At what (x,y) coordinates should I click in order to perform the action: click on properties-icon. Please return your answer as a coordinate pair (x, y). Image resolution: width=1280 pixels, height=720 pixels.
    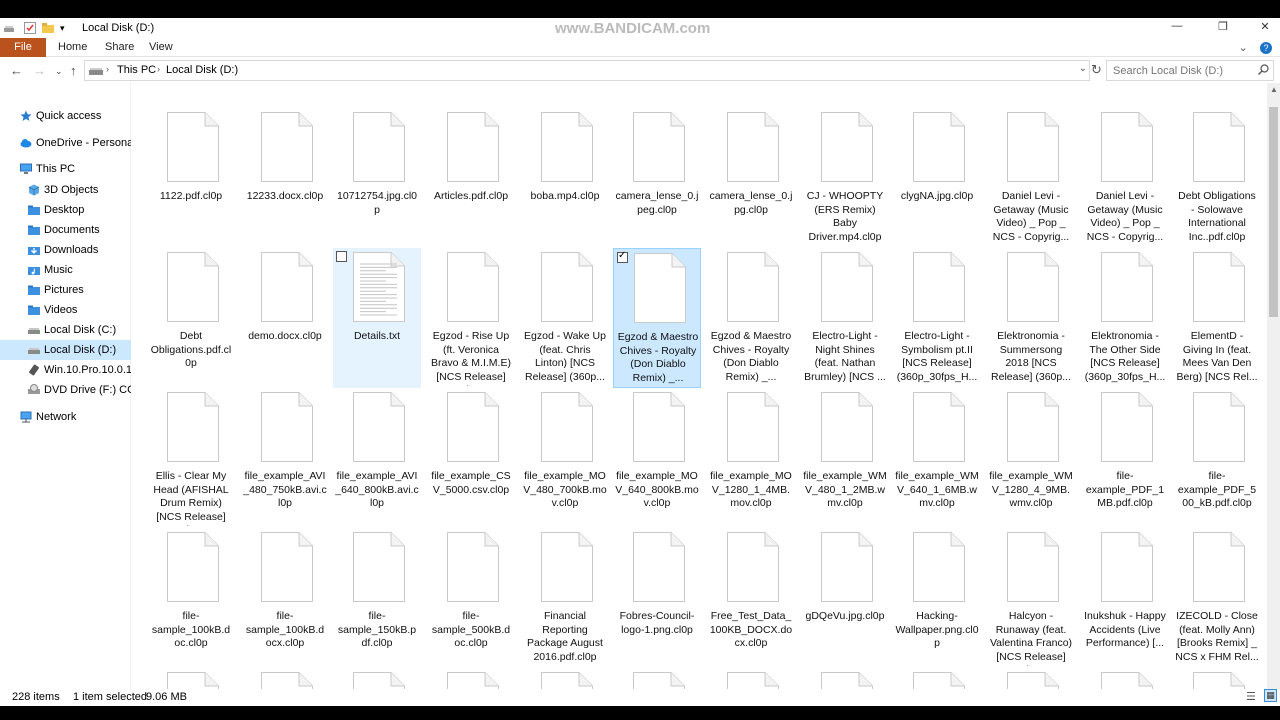
    Looking at the image, I should click on (30, 28).